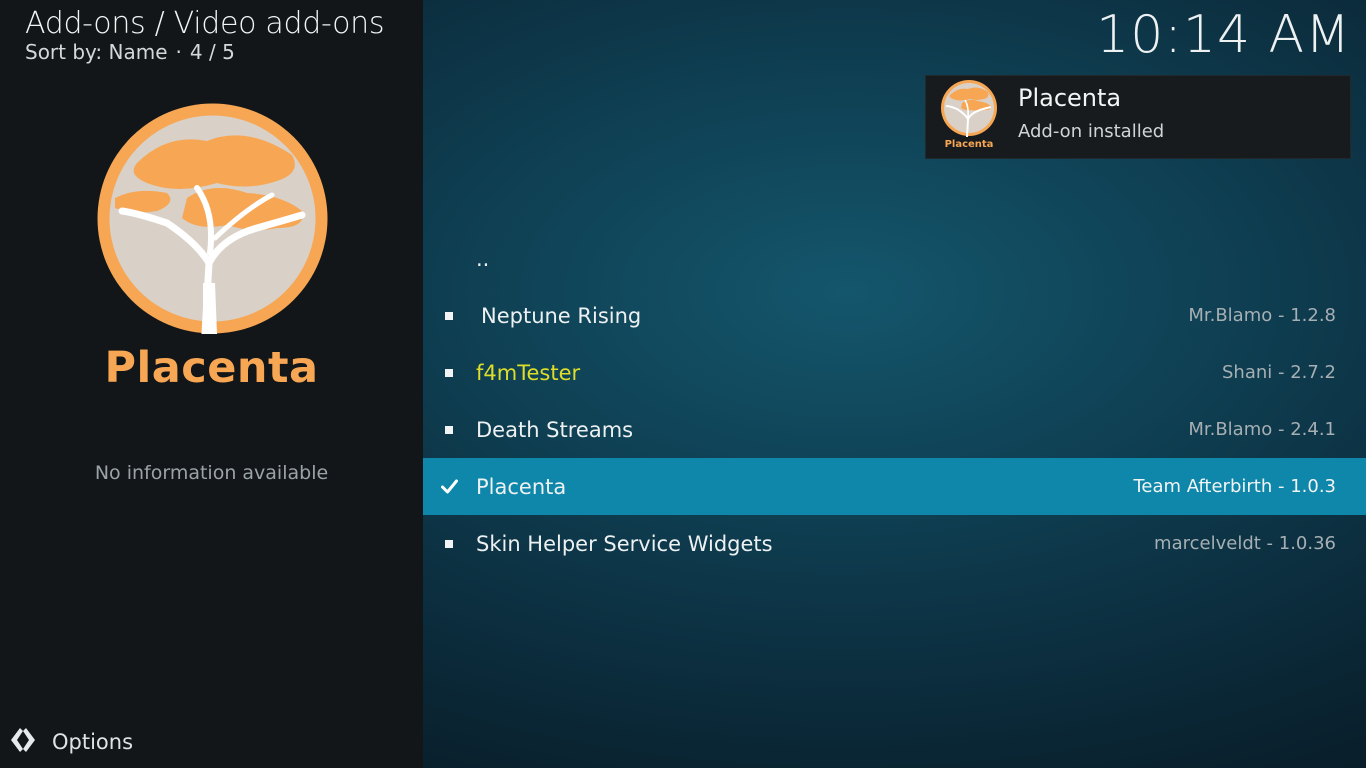 The height and width of the screenshot is (768, 1366). I want to click on sort-info: Sort by: Name · 4 / 5, so click(130, 52).